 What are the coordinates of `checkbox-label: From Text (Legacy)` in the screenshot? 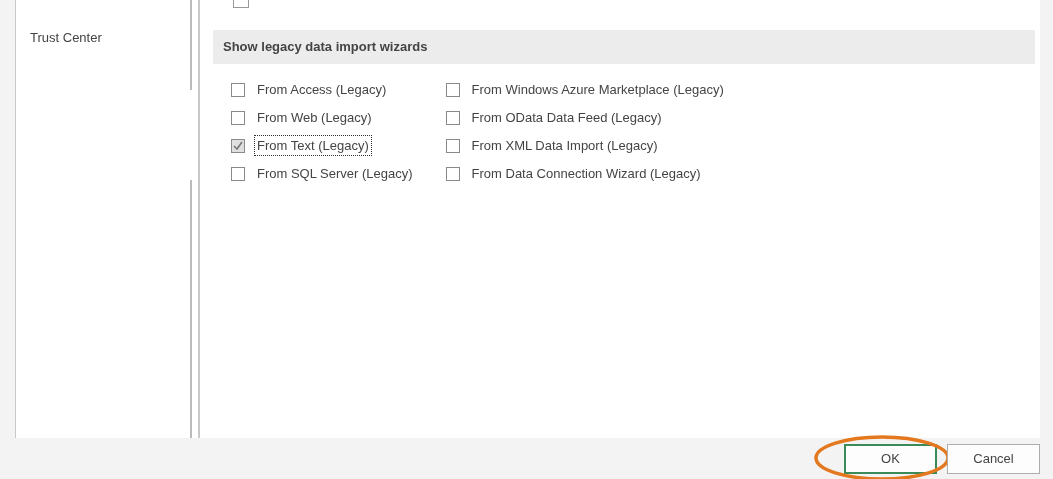 It's located at (313, 145).